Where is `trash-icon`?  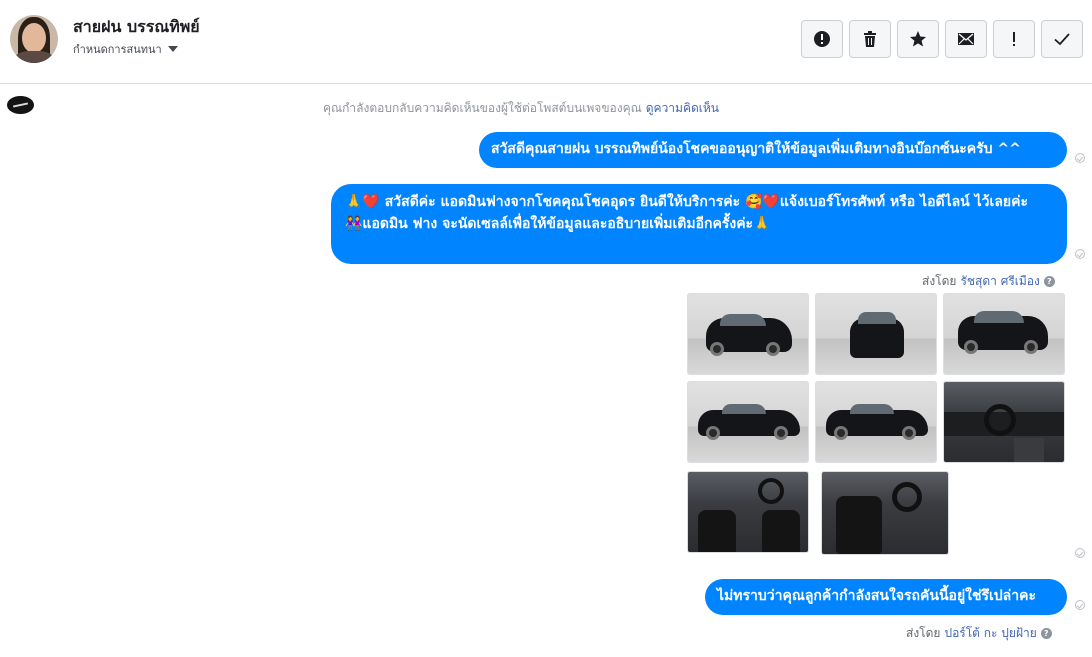 trash-icon is located at coordinates (870, 39).